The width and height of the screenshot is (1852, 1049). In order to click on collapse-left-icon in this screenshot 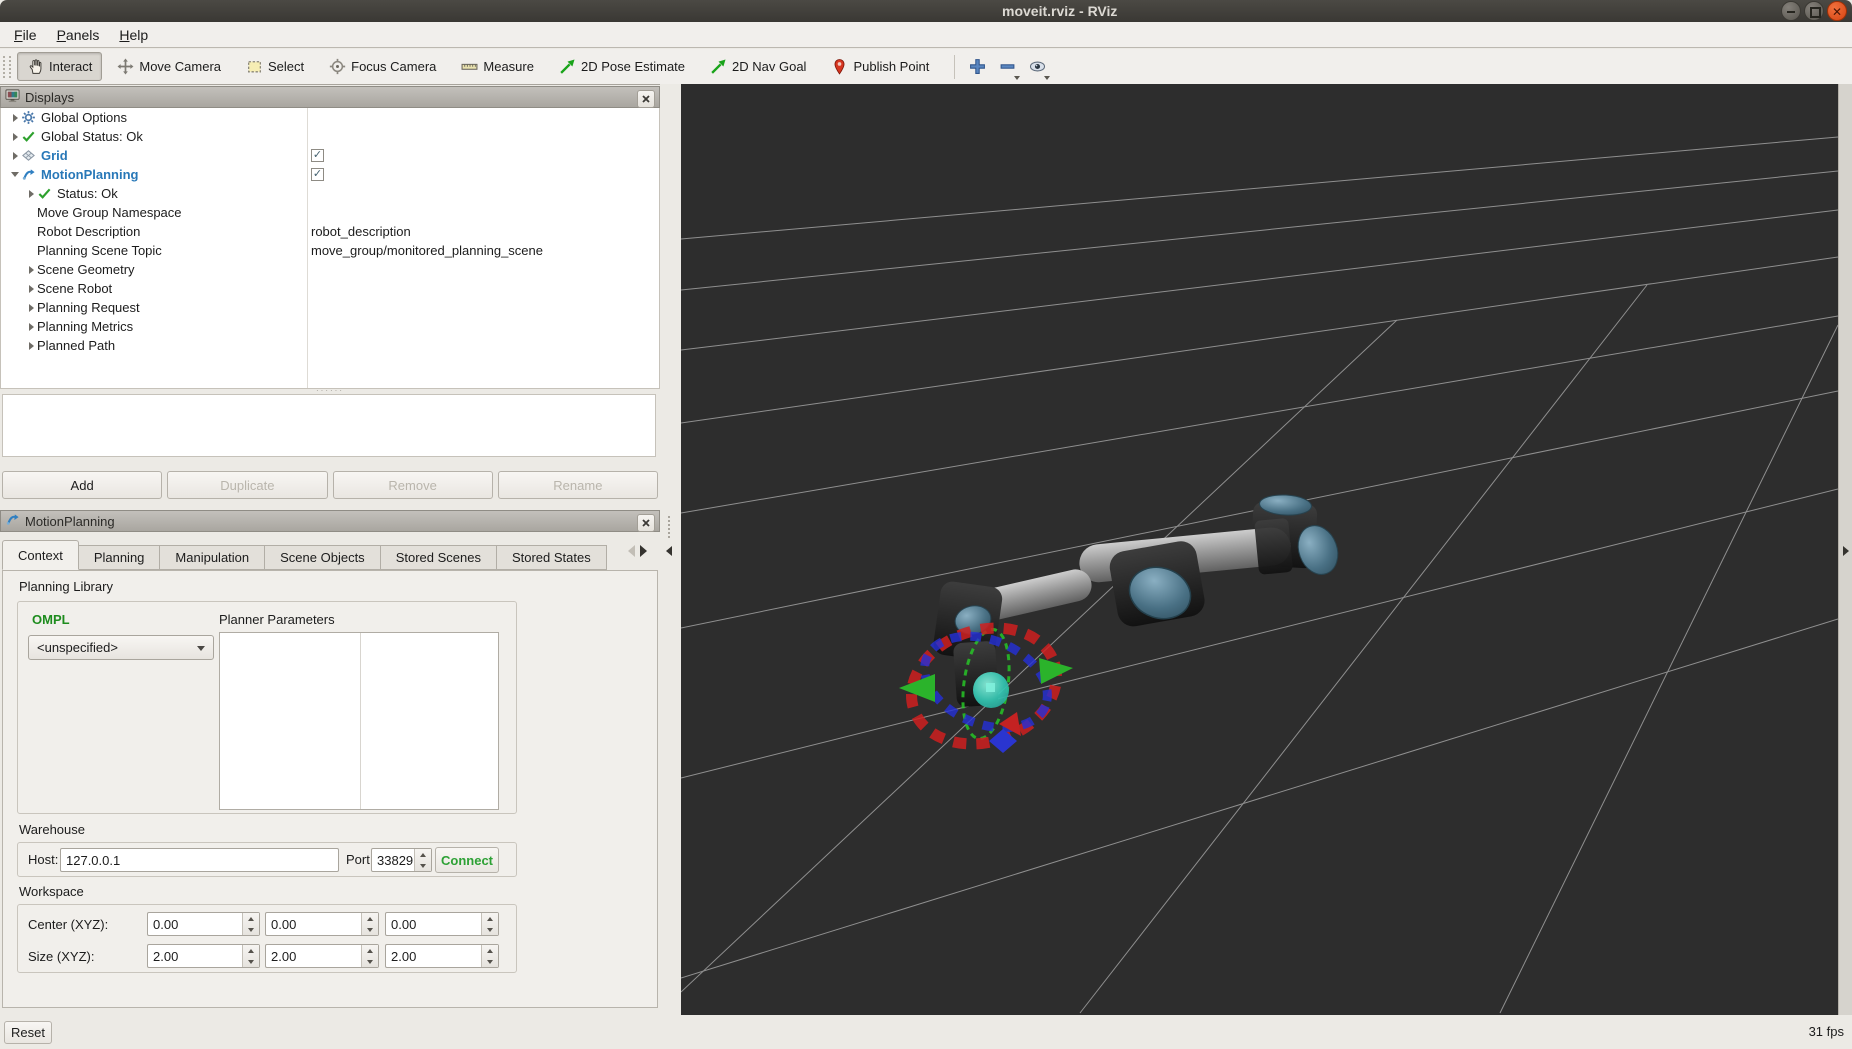, I will do `click(669, 551)`.